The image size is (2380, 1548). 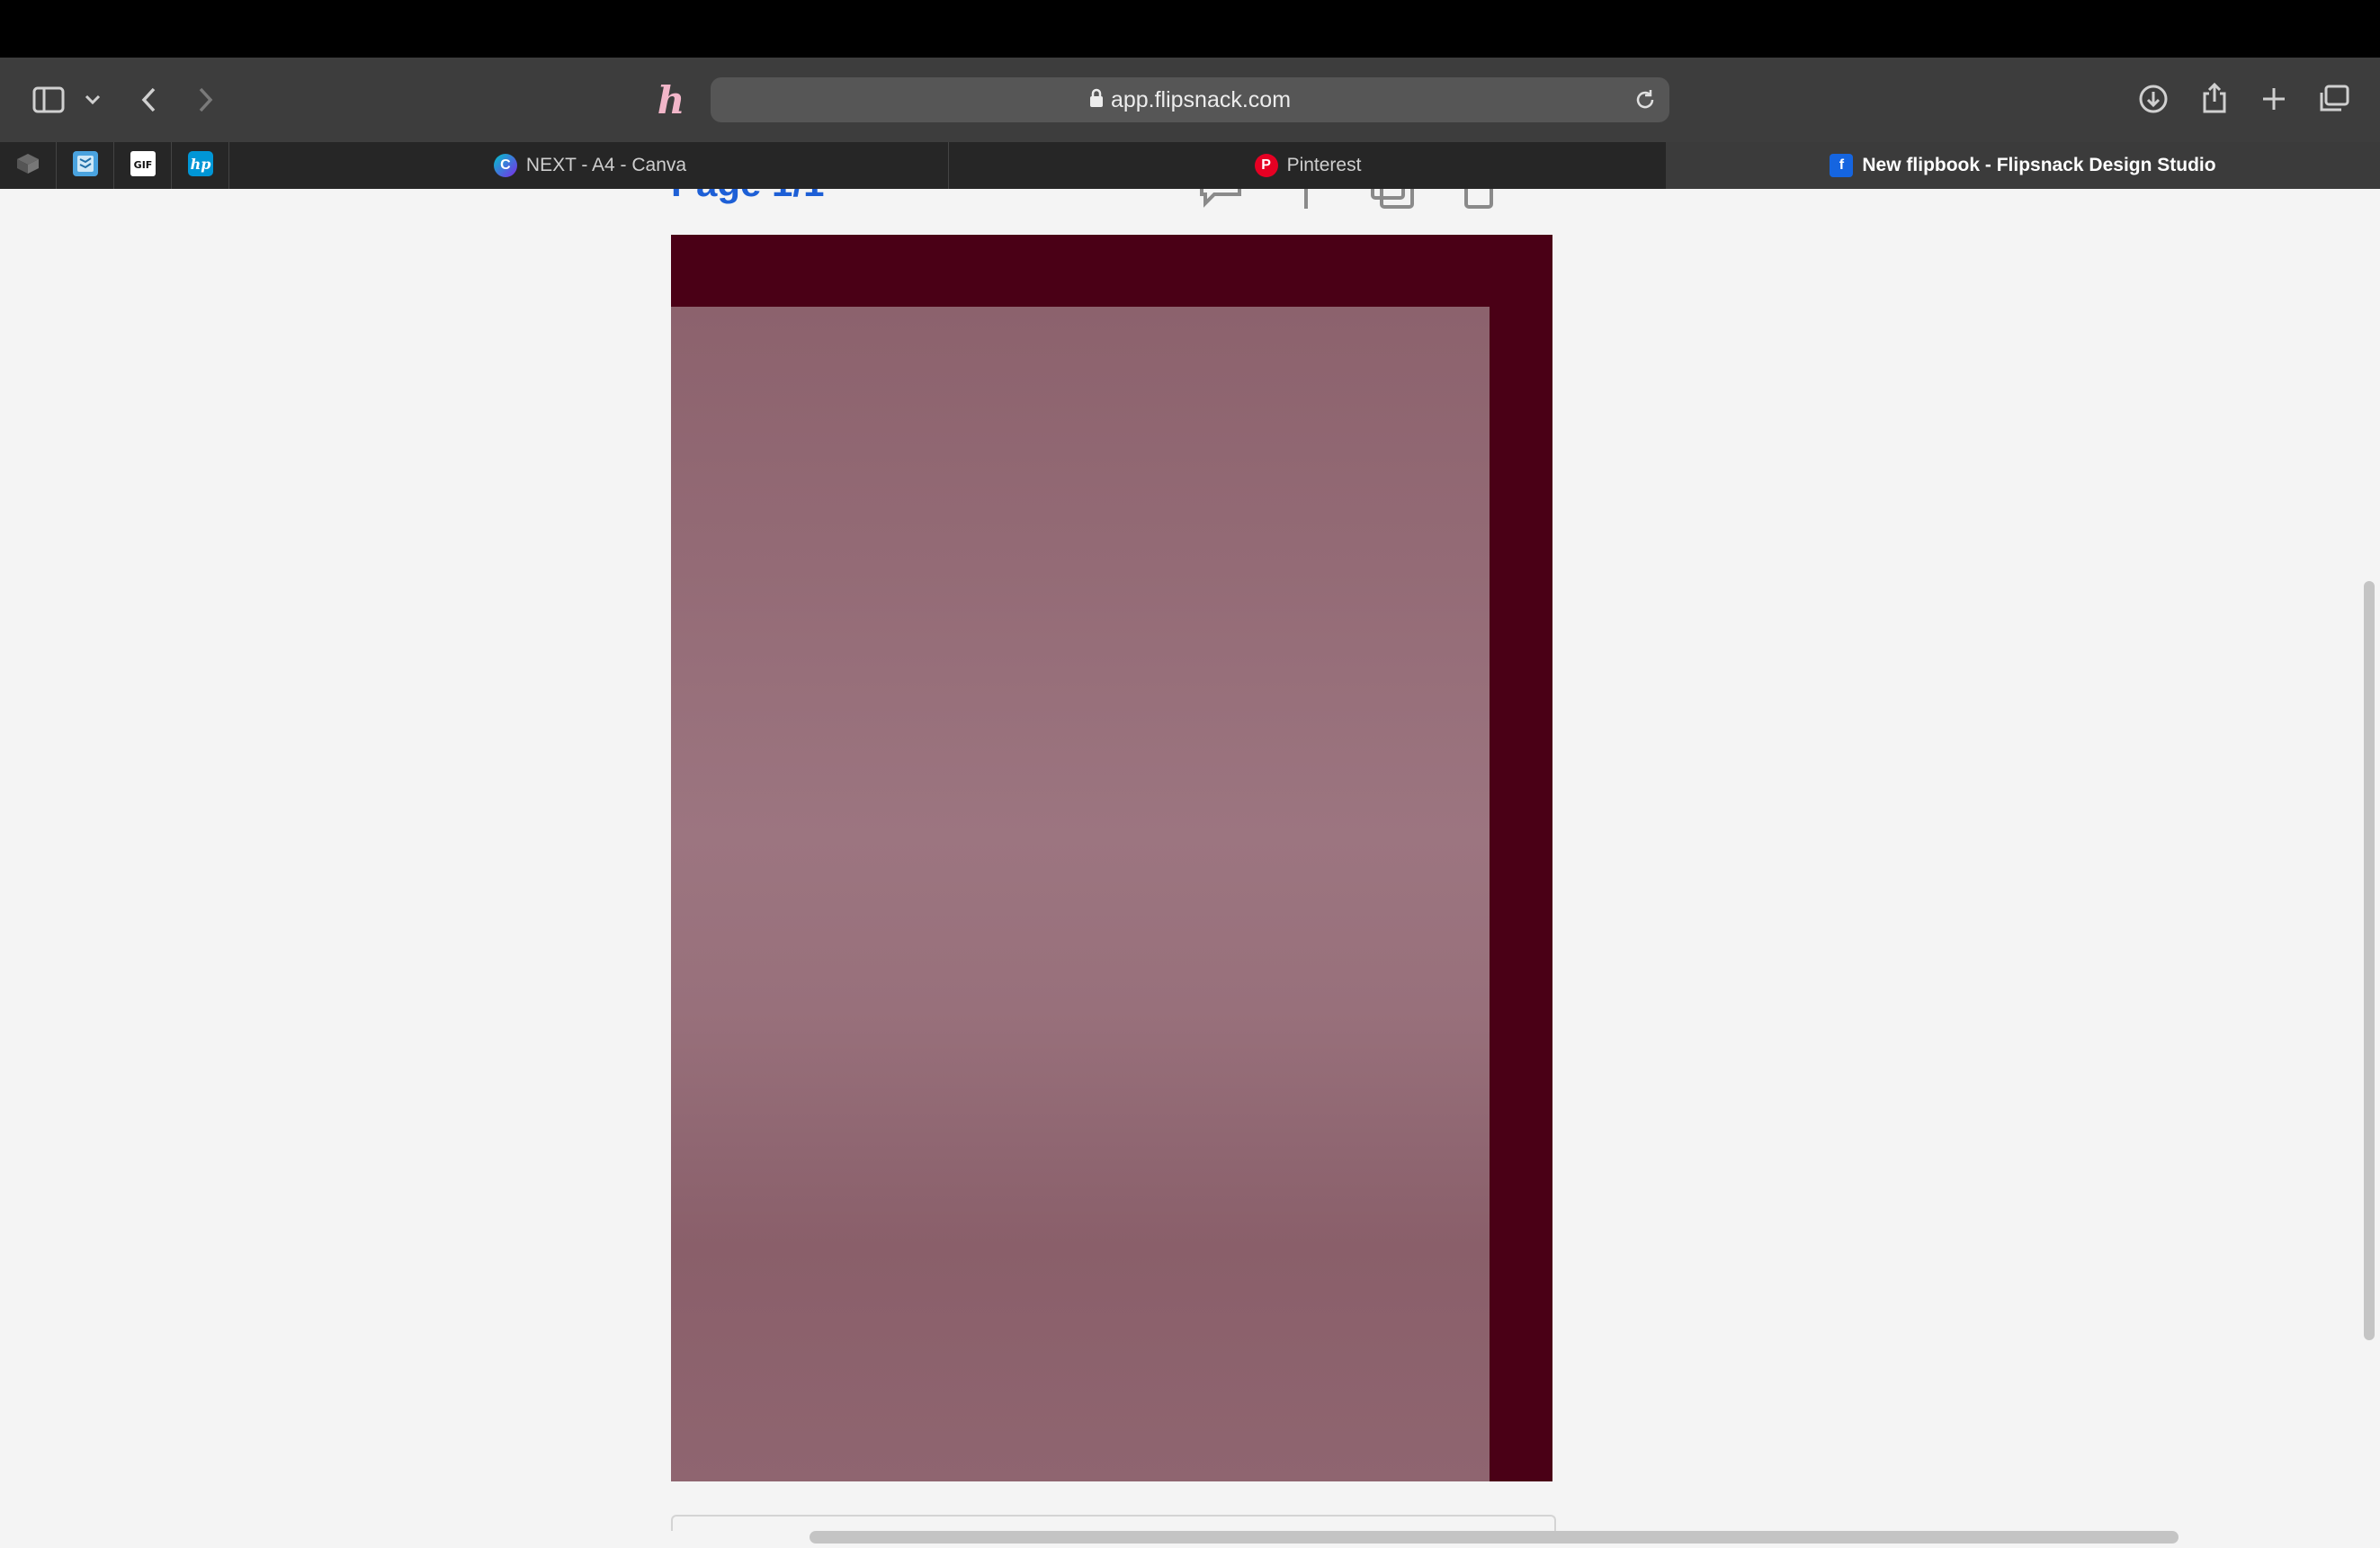 I want to click on lock-icon, so click(x=1096, y=100).